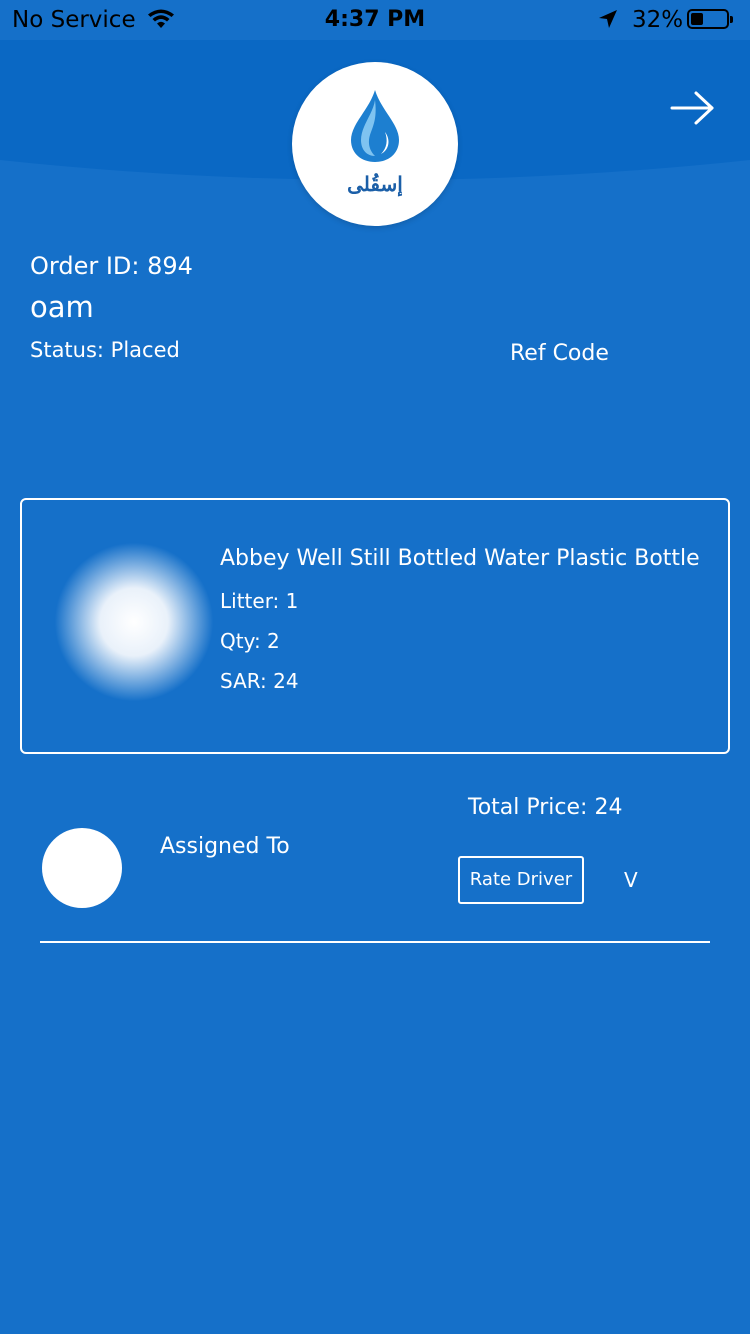 The width and height of the screenshot is (750, 1334). Describe the element at coordinates (658, 20) in the screenshot. I see `battery-percent: 32%` at that location.